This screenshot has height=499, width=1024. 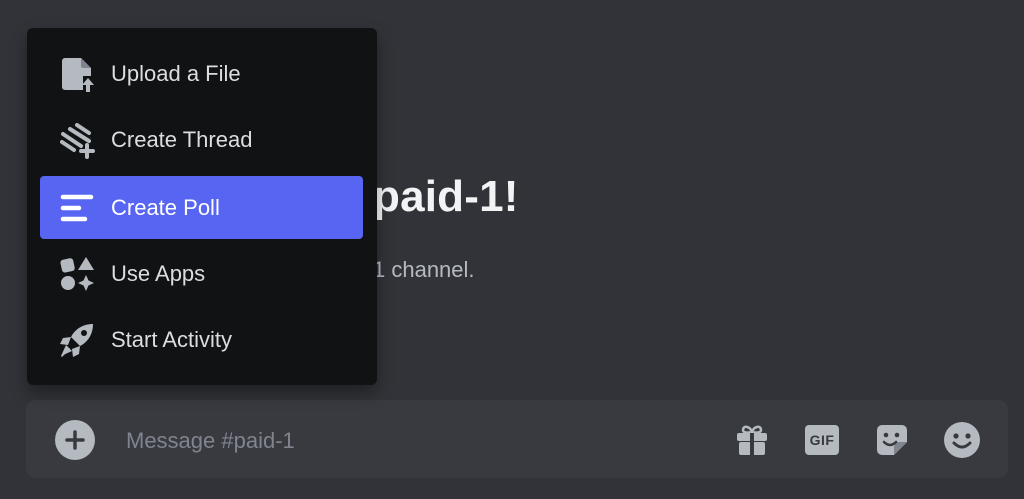 What do you see at coordinates (176, 73) in the screenshot?
I see `menu-item-label: Upload a File` at bounding box center [176, 73].